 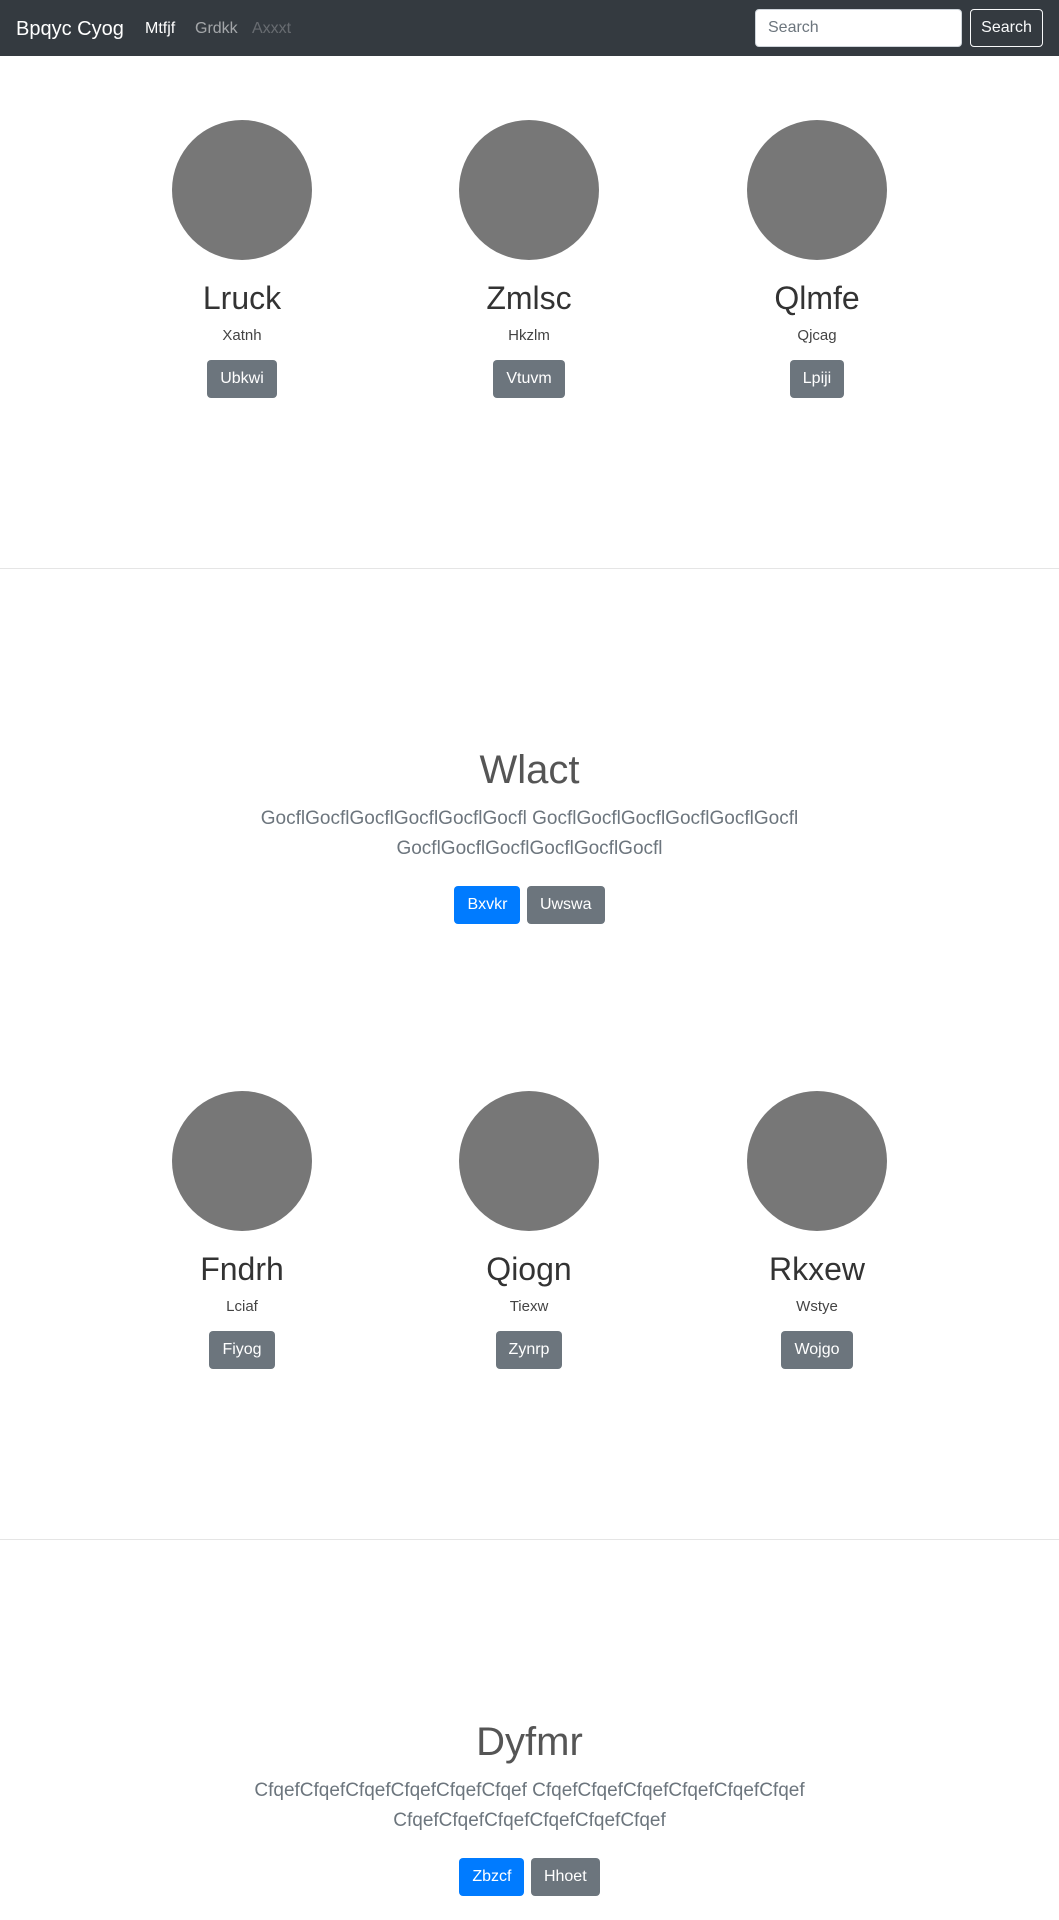 I want to click on secondary-button: Hhoet, so click(x=565, y=1877).